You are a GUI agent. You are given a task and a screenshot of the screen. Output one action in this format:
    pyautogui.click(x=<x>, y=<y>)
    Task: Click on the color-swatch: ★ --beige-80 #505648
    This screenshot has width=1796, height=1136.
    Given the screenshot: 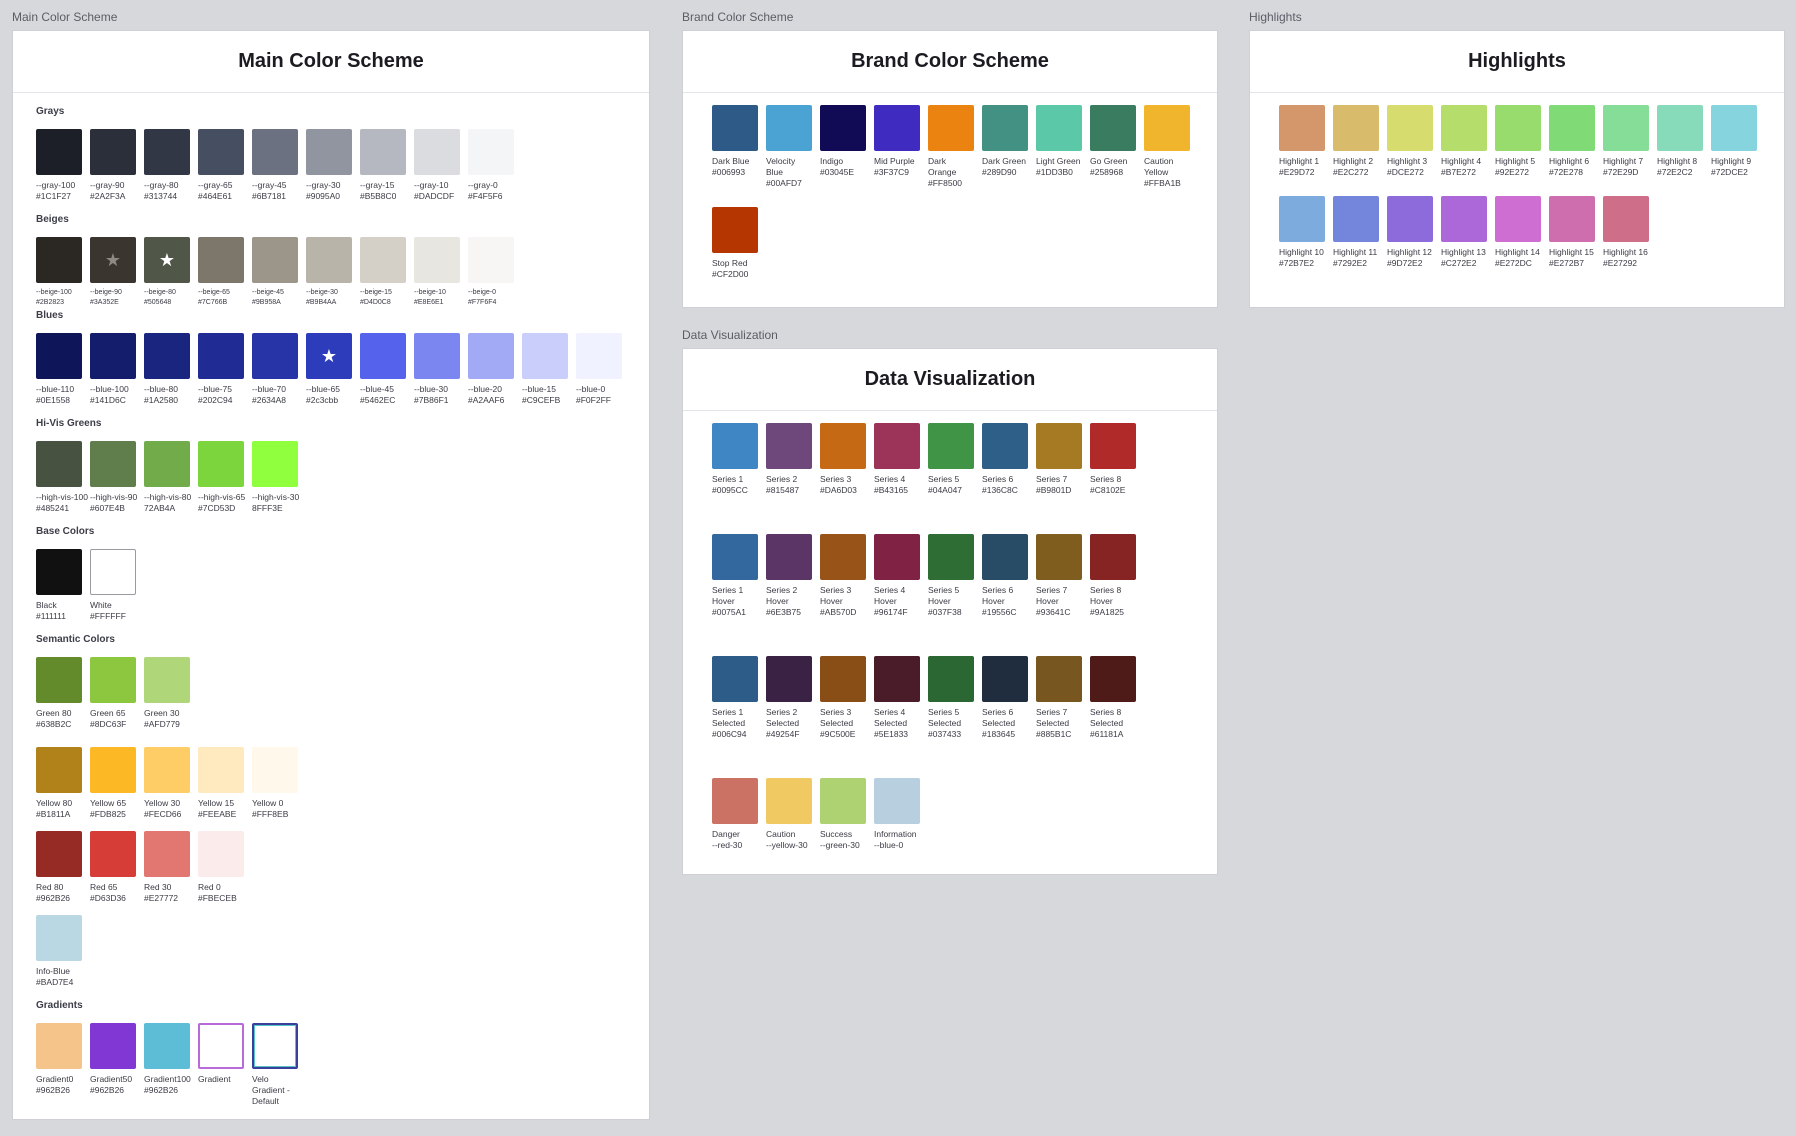 What is the action you would take?
    pyautogui.click(x=171, y=272)
    